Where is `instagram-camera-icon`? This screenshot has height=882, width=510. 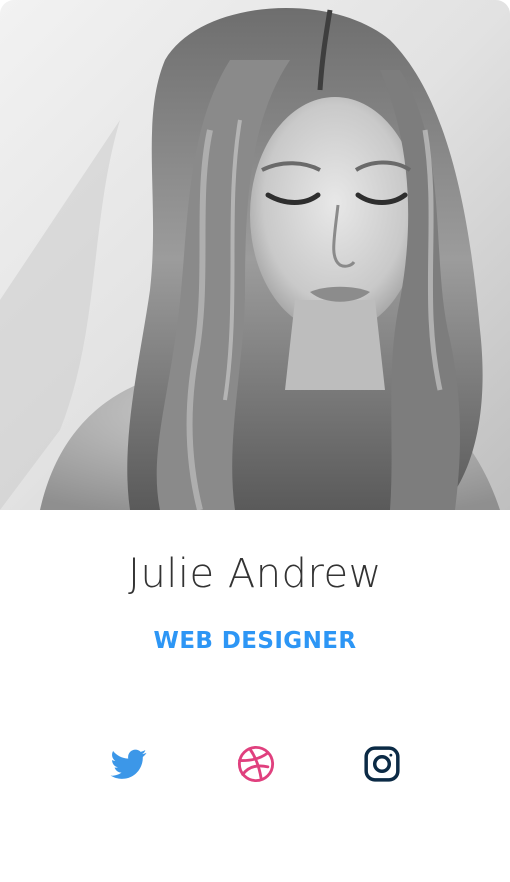
instagram-camera-icon is located at coordinates (382, 764).